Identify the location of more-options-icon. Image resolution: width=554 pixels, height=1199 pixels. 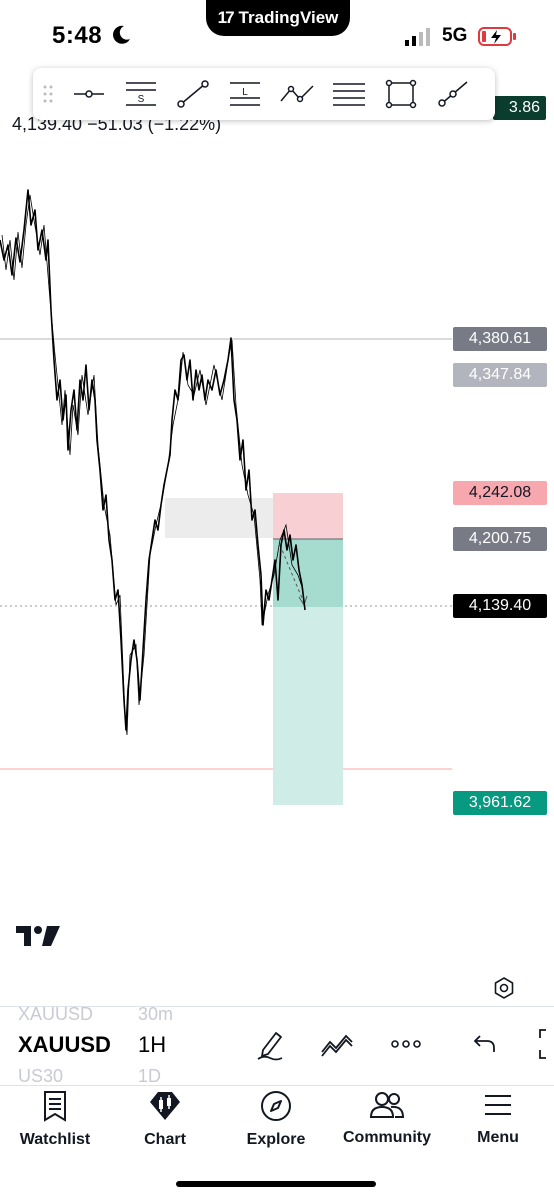
(406, 1044).